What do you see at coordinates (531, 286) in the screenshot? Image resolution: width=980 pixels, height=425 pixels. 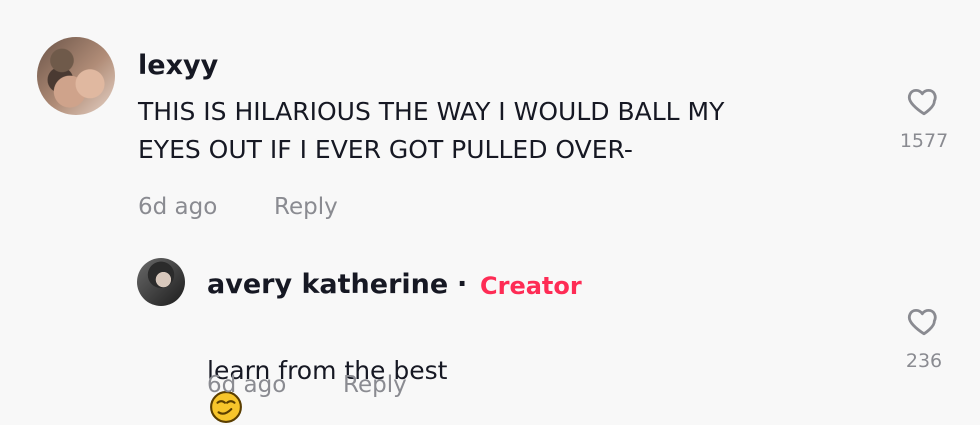 I see `creator-badge: Creator` at bounding box center [531, 286].